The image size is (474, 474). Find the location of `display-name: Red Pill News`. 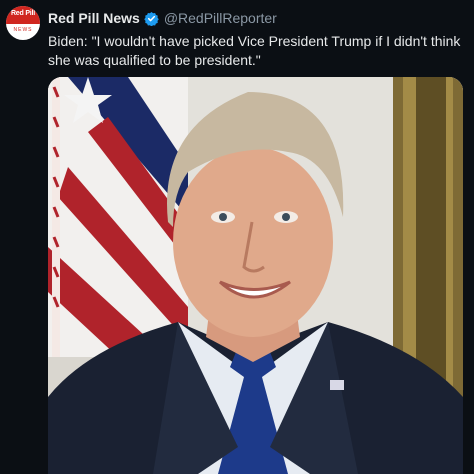

display-name: Red Pill News is located at coordinates (94, 18).